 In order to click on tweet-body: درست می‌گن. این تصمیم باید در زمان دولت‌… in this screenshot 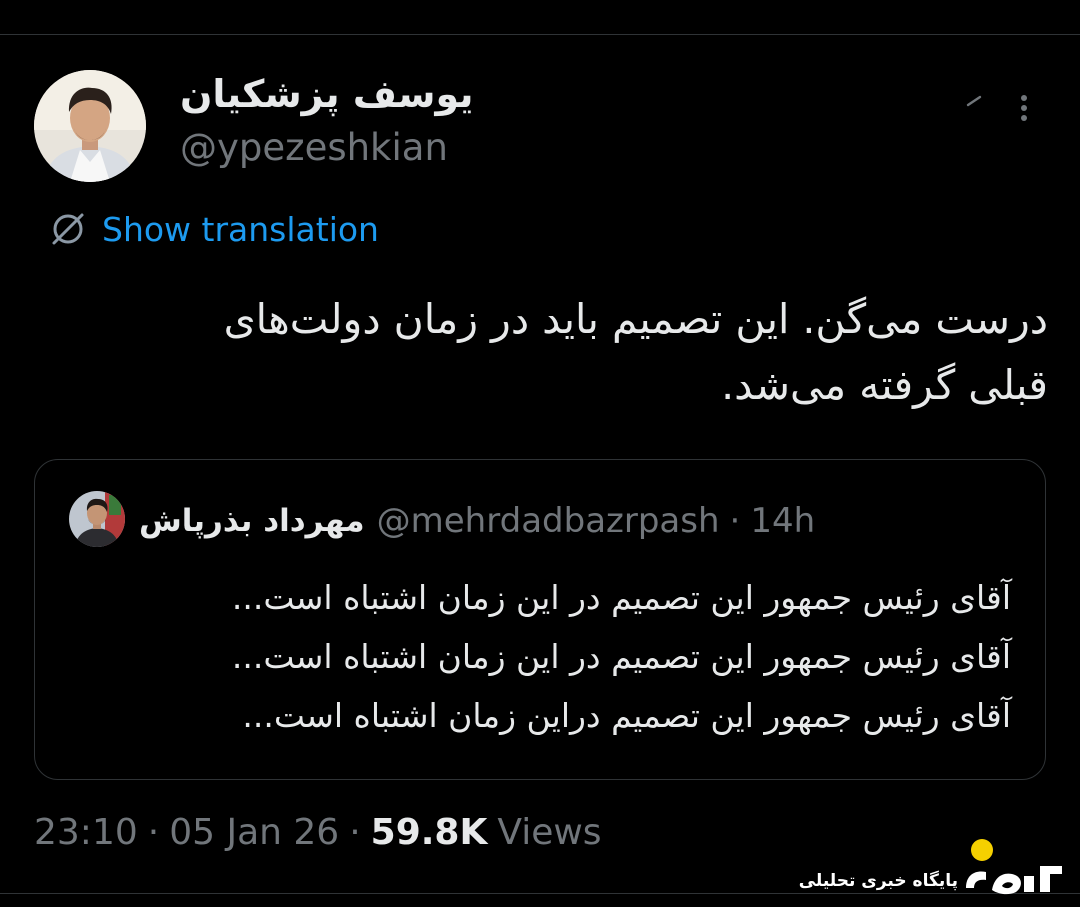, I will do `click(554, 352)`.